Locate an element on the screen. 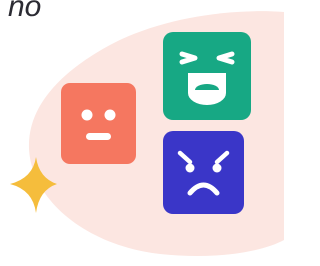 The width and height of the screenshot is (320, 266). shocked-face-icon is located at coordinates (207, 76).